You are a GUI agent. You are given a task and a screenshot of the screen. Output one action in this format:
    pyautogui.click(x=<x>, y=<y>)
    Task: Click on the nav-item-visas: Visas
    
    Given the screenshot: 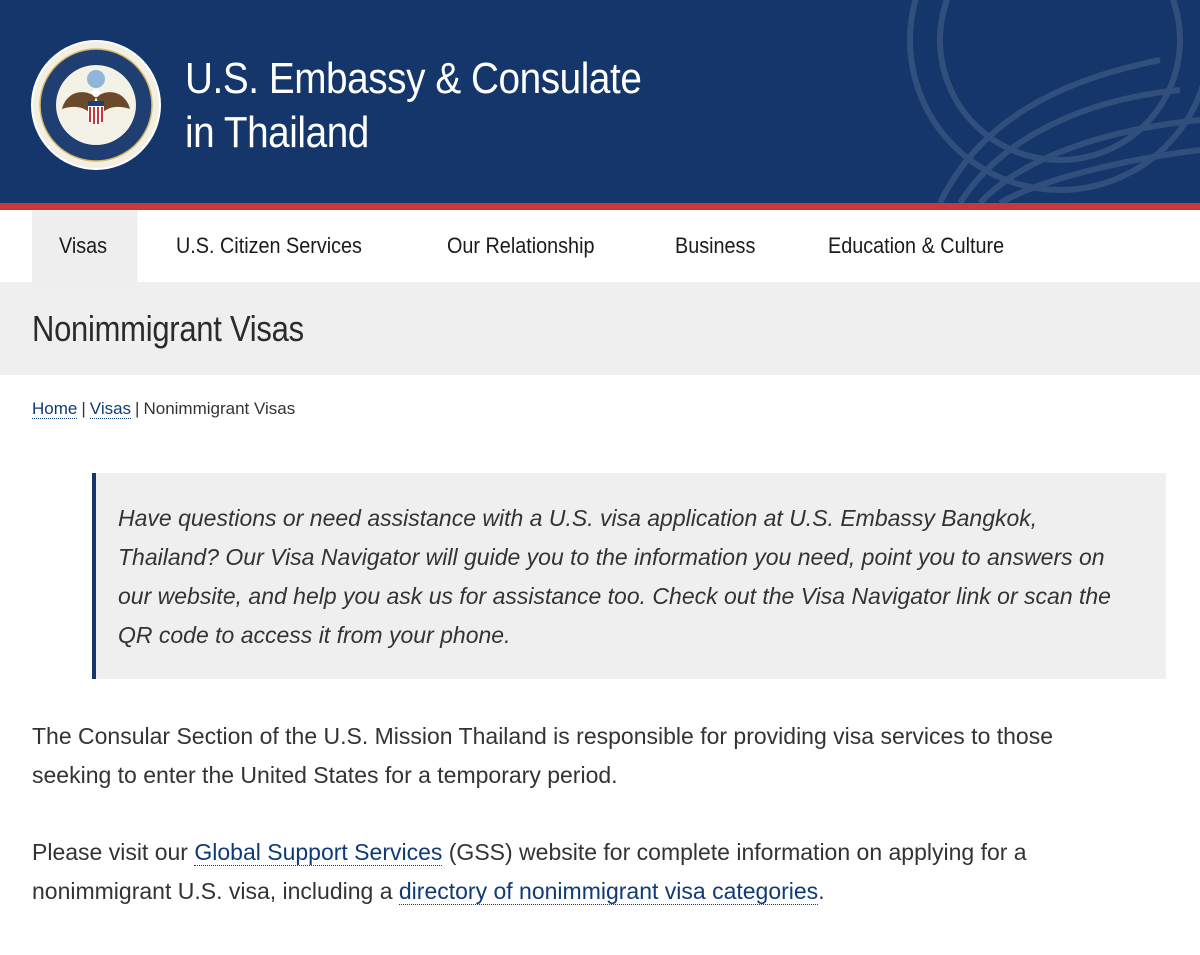 What is the action you would take?
    pyautogui.click(x=85, y=246)
    